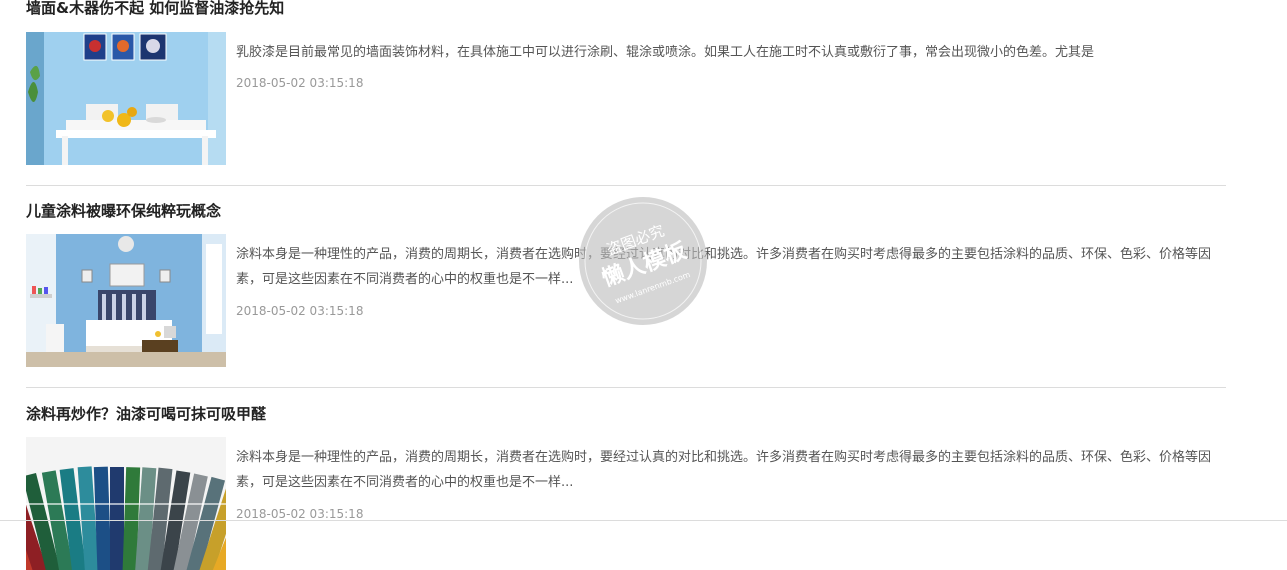 This screenshot has height=570, width=1287. Describe the element at coordinates (155, 9) in the screenshot. I see `article-title: 墙面&木器伤不起 如何监督油漆抢先知` at that location.